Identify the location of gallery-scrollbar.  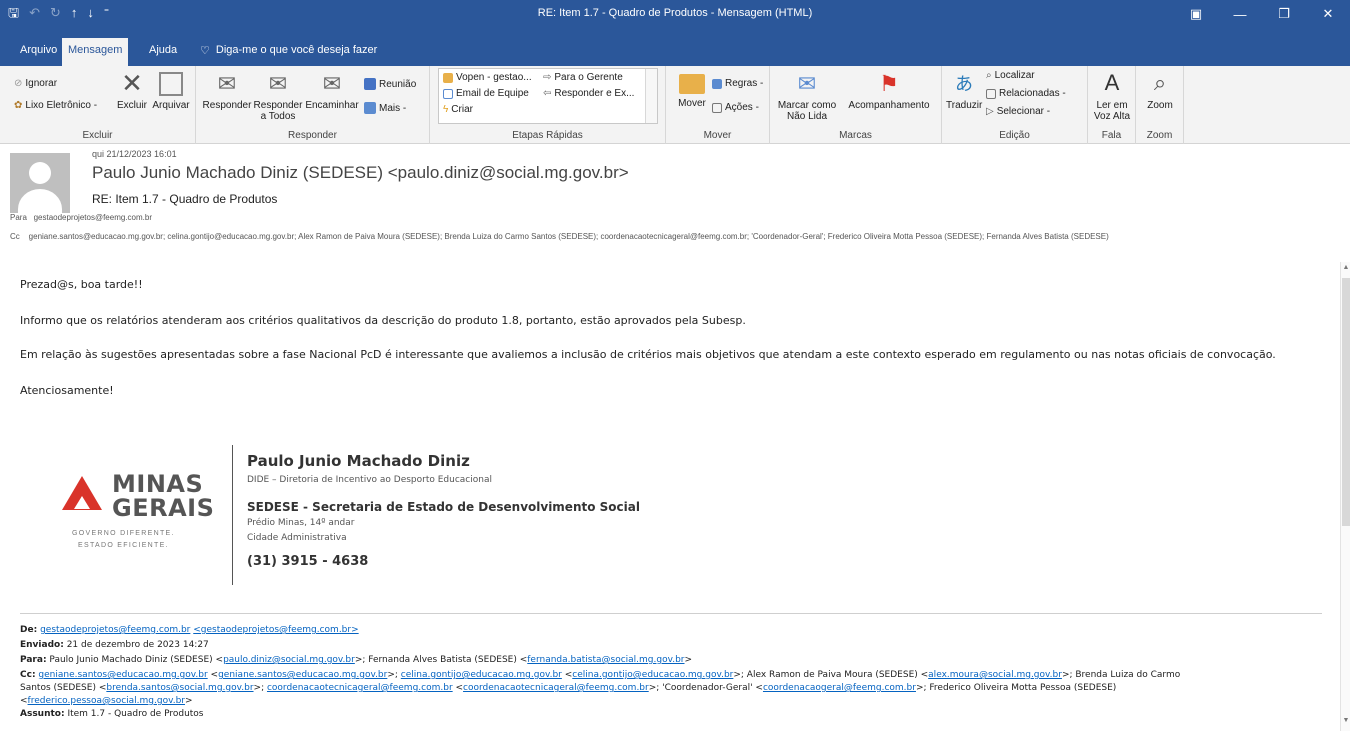
(651, 96).